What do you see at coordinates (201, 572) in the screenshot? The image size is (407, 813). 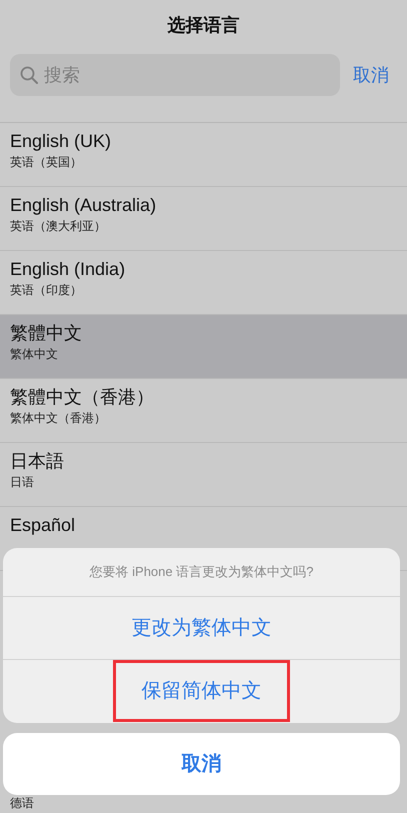 I see `alert-message: 您要将 iPhone 语言更改为繁体中文吗?` at bounding box center [201, 572].